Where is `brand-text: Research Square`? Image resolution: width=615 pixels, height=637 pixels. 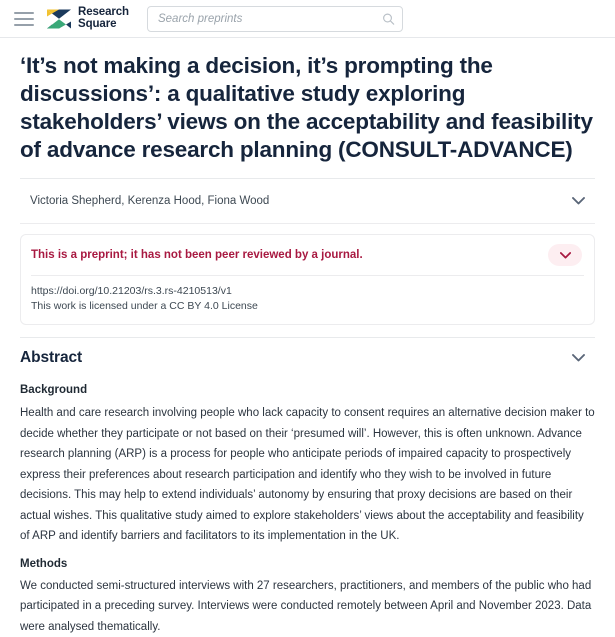
brand-text: Research Square is located at coordinates (103, 19).